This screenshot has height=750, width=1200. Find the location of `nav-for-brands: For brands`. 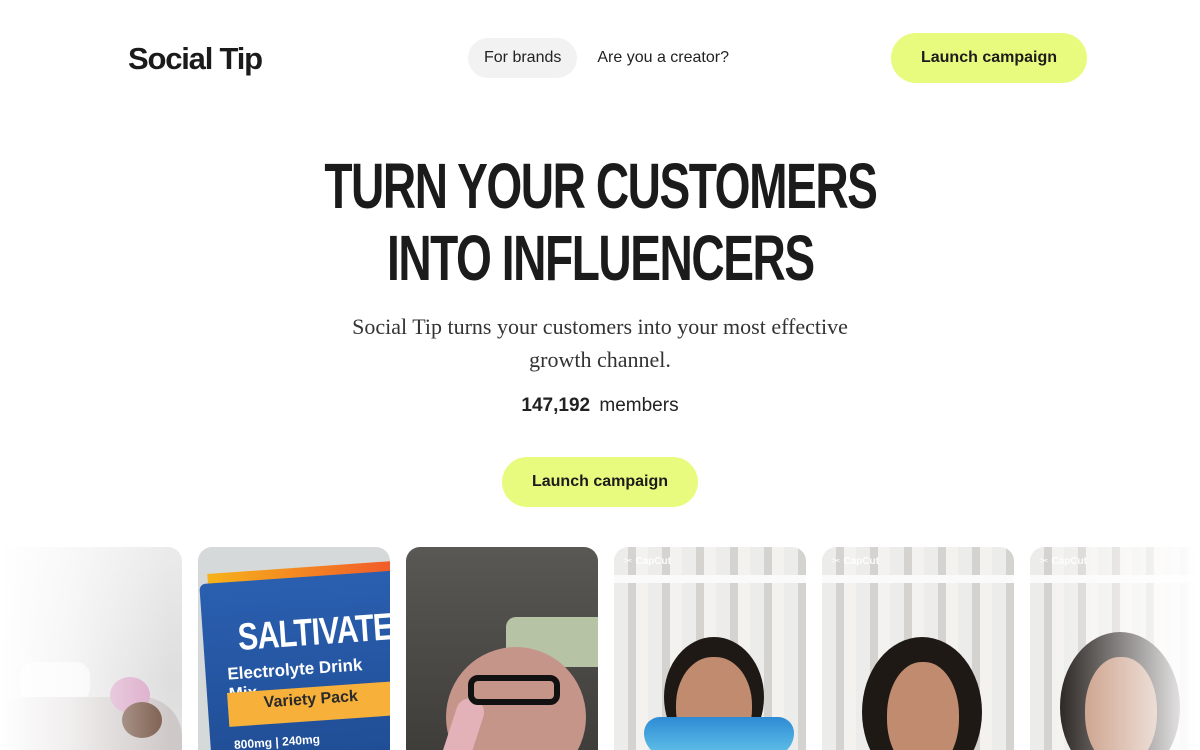

nav-for-brands: For brands is located at coordinates (523, 58).